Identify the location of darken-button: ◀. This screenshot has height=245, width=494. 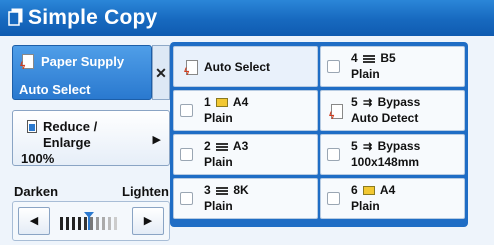
(34, 221).